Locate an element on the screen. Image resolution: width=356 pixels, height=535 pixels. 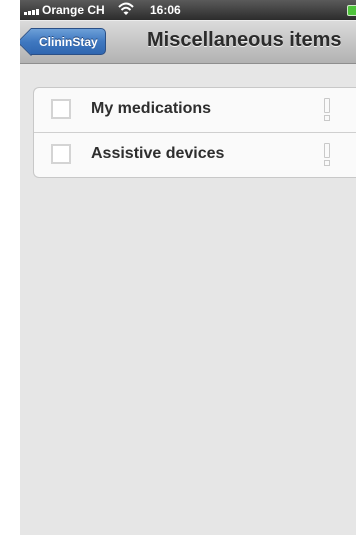
status-time: 16:06 is located at coordinates (165, 10).